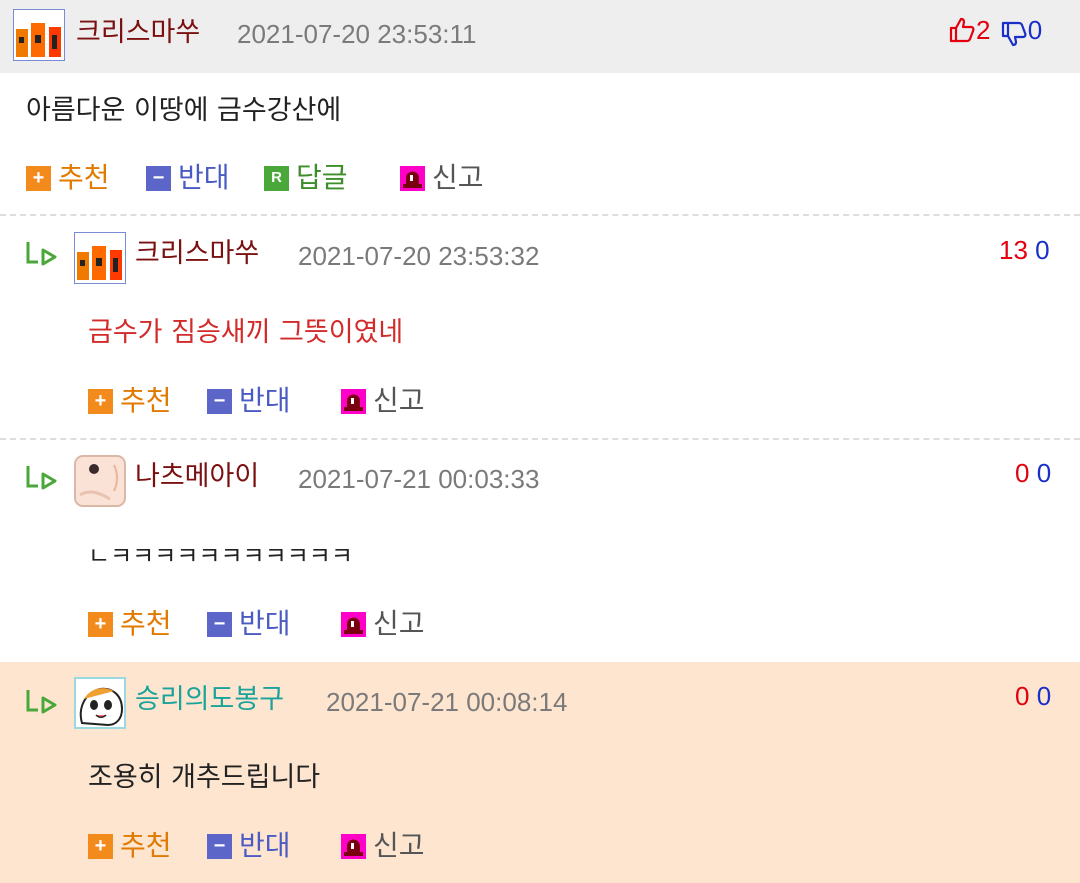 This screenshot has width=1080, height=883. Describe the element at coordinates (246, 332) in the screenshot. I see `reply-body: 금수가 짐승새끼 그뜻이였네` at that location.